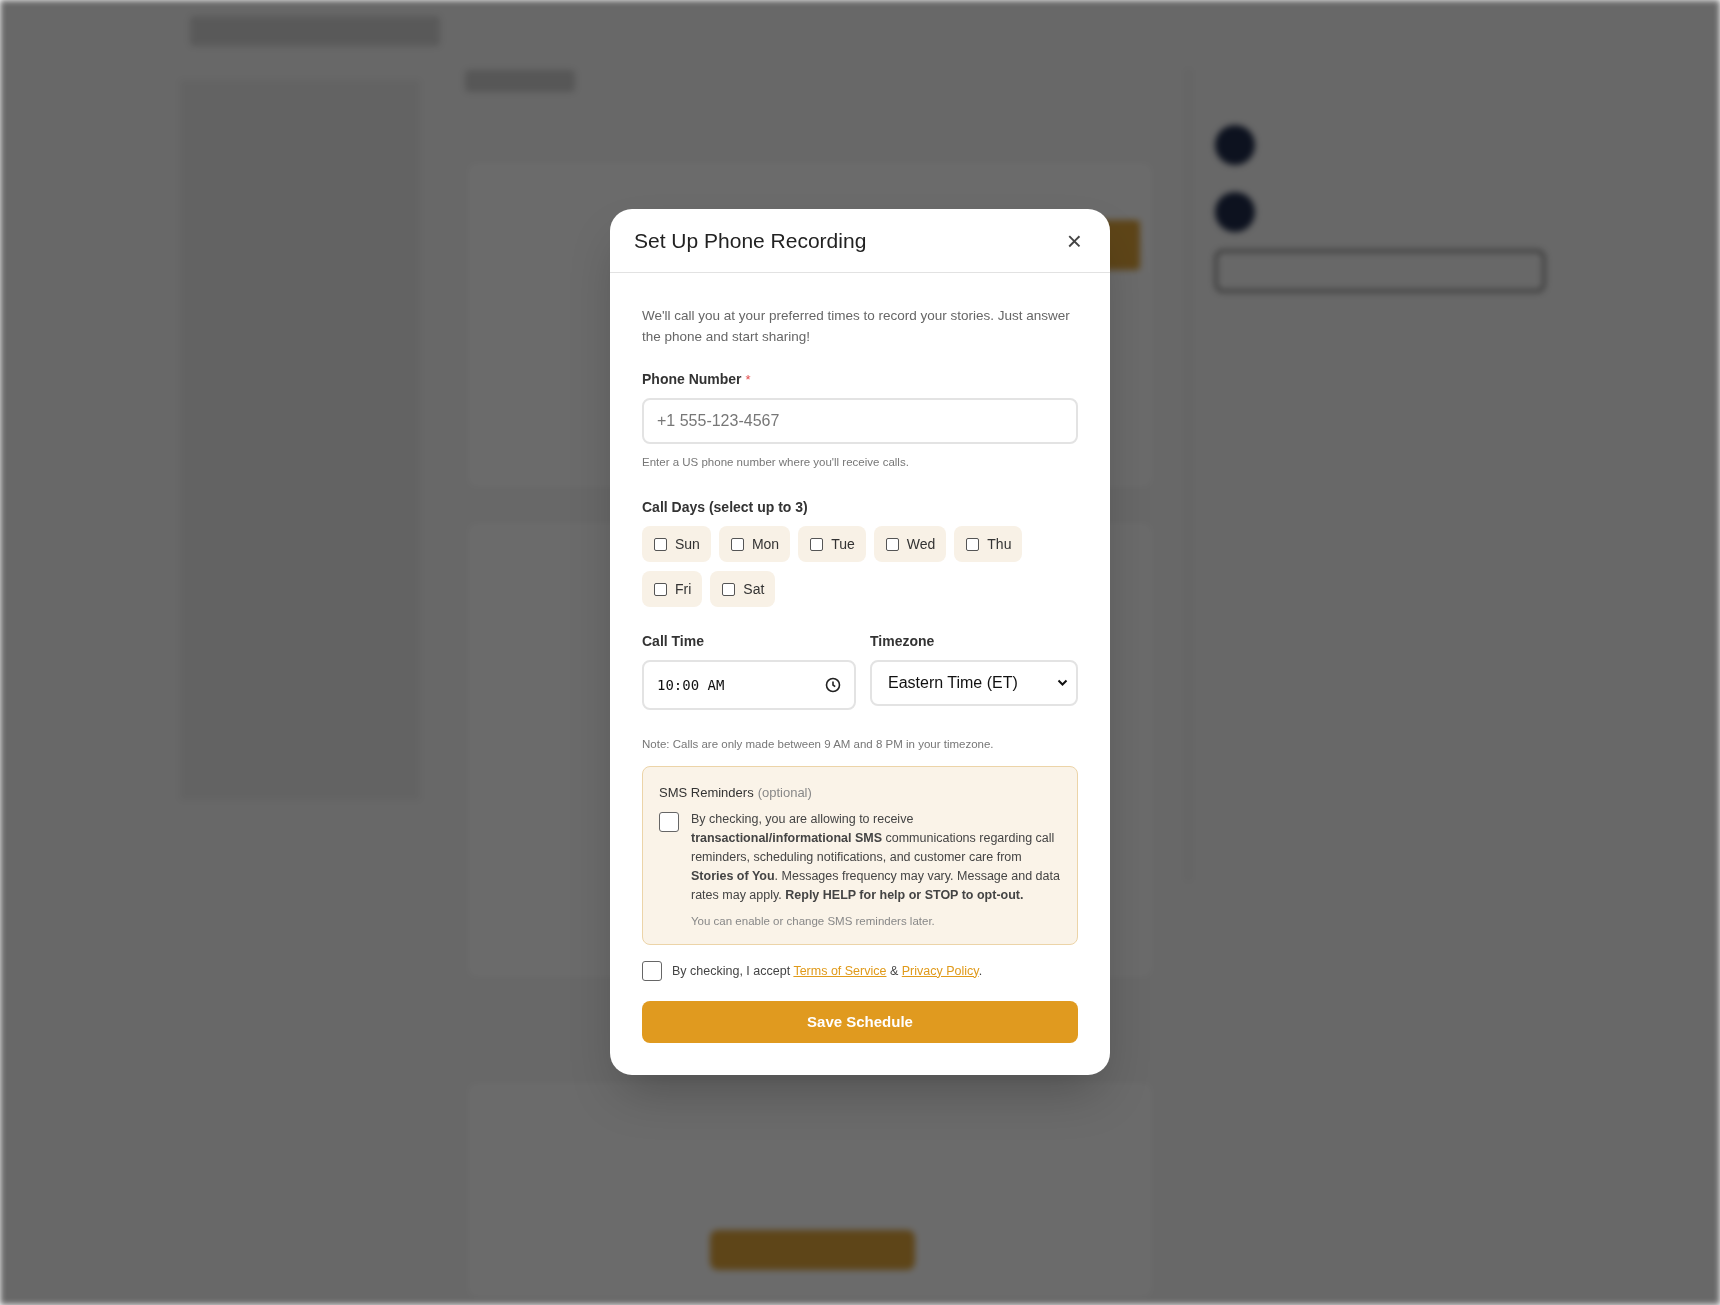 Image resolution: width=1720 pixels, height=1305 pixels. Describe the element at coordinates (749, 685) in the screenshot. I see `time-input: 10:00 AM` at that location.